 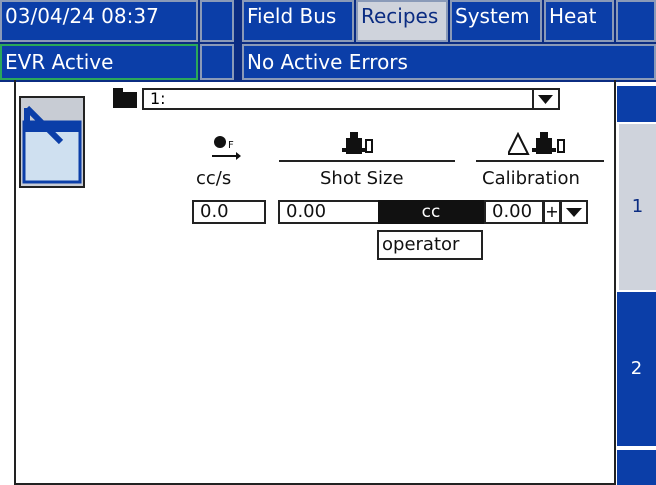 I want to click on calibration-chevron-icon, so click(x=574, y=212).